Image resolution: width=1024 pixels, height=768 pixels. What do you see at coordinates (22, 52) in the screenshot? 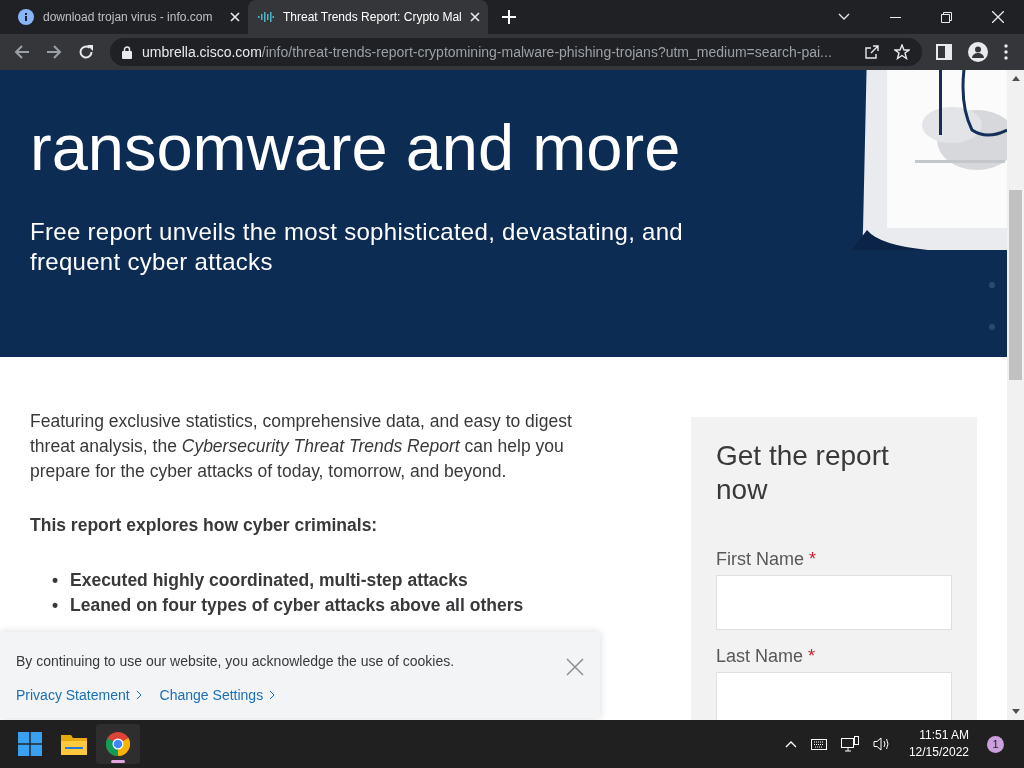
I see `back-icon` at bounding box center [22, 52].